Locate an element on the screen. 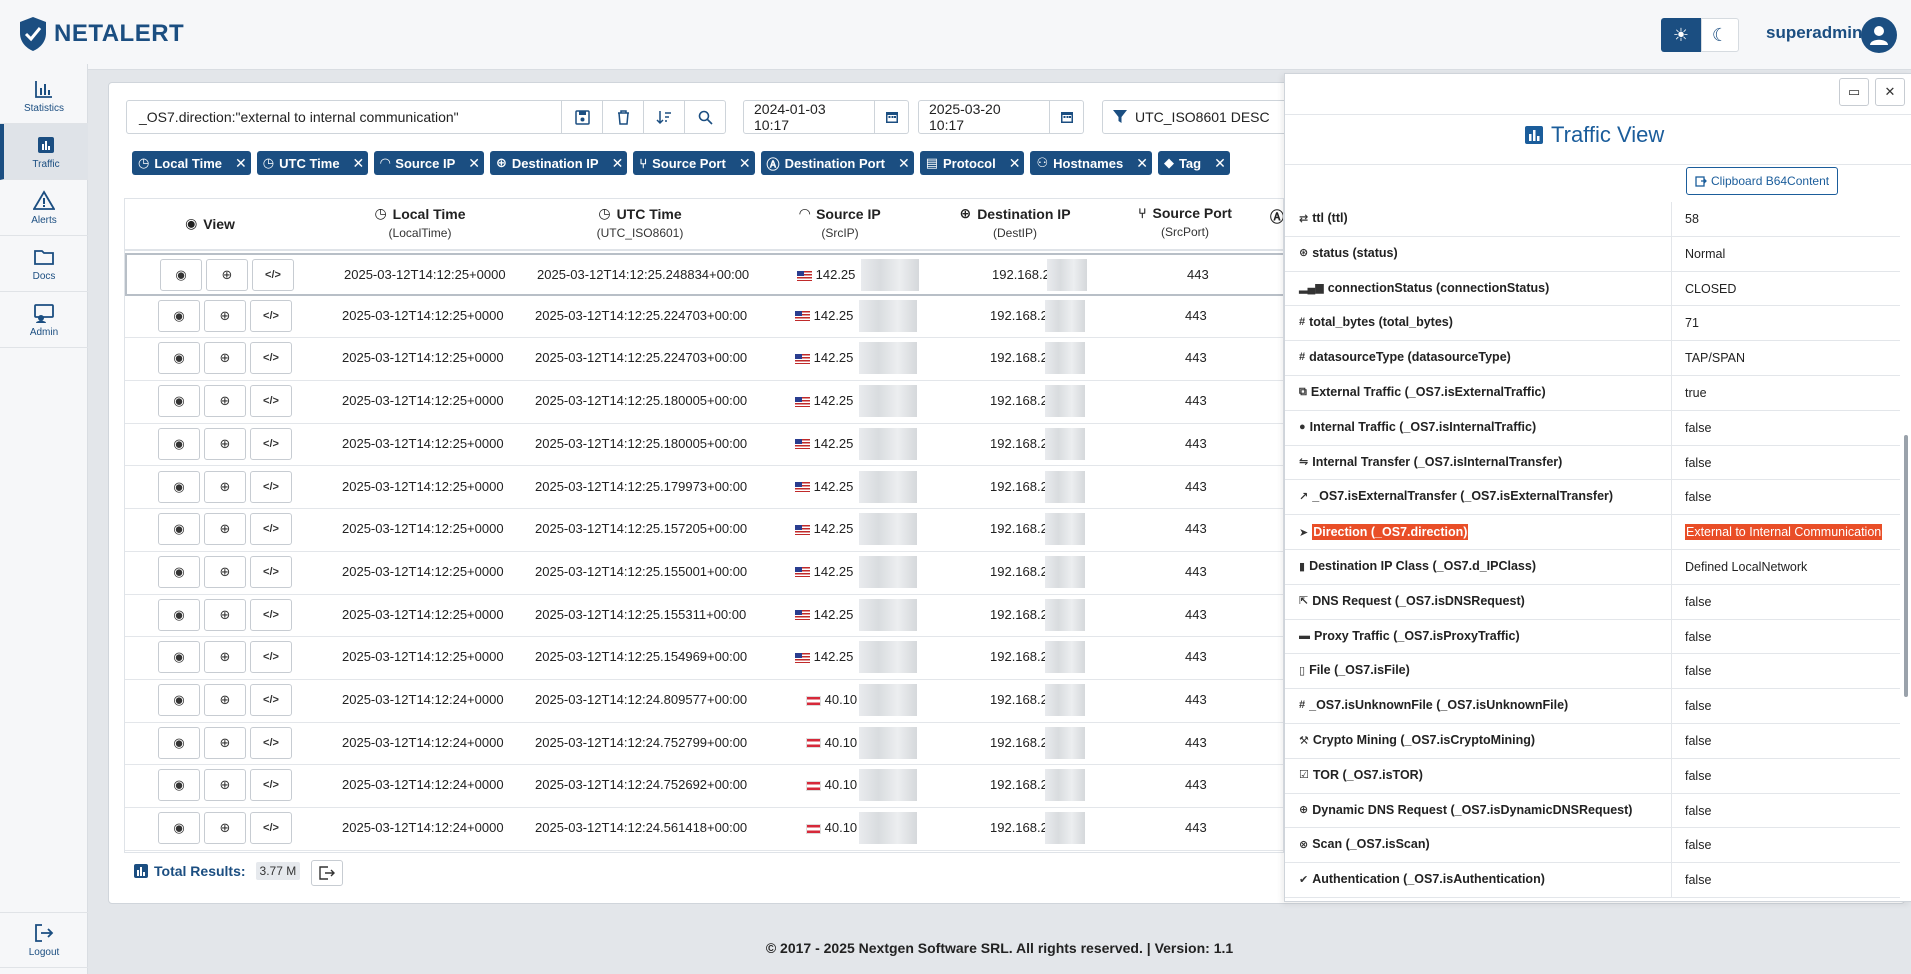  sidebar-item-traffic: Traffic is located at coordinates (44, 152).